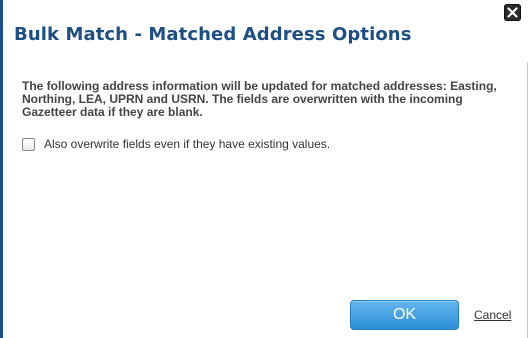 The image size is (528, 338). I want to click on dialog-title: Bulk Match - Matched Address Options, so click(213, 34).